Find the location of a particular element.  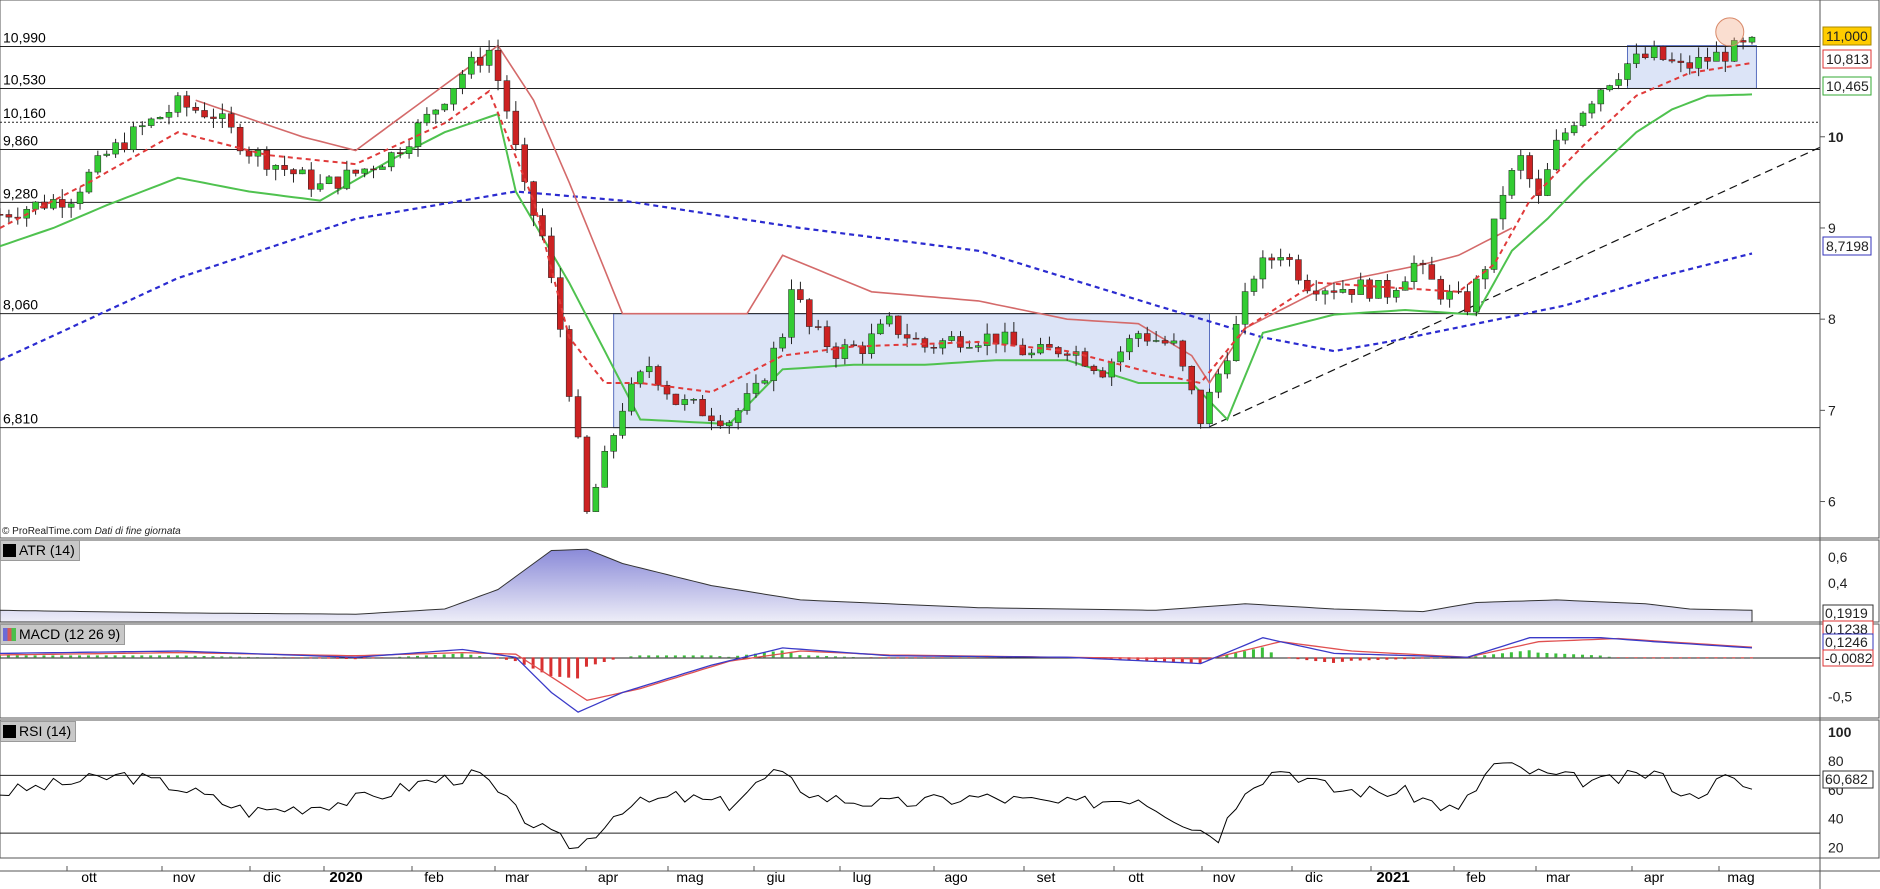

atr-tick-label: 0,6 is located at coordinates (1838, 557).